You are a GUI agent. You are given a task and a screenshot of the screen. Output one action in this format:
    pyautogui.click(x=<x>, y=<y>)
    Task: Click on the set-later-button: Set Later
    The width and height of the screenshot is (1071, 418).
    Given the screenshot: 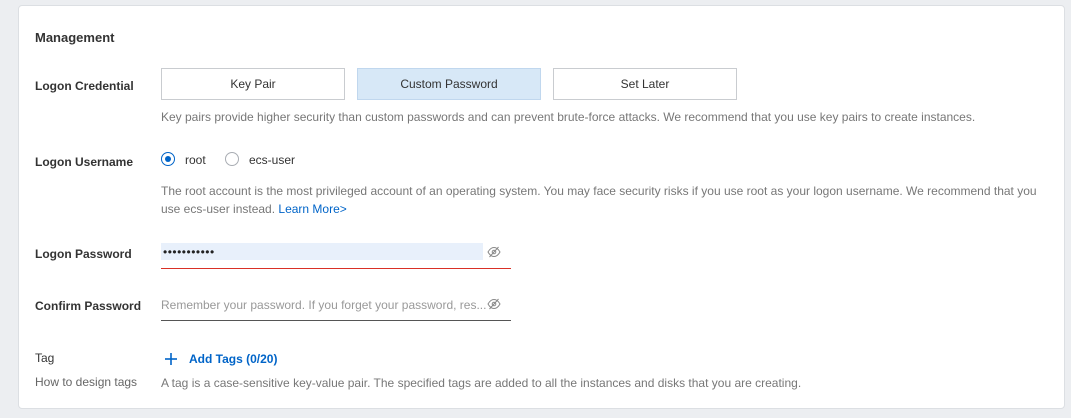 What is the action you would take?
    pyautogui.click(x=645, y=84)
    